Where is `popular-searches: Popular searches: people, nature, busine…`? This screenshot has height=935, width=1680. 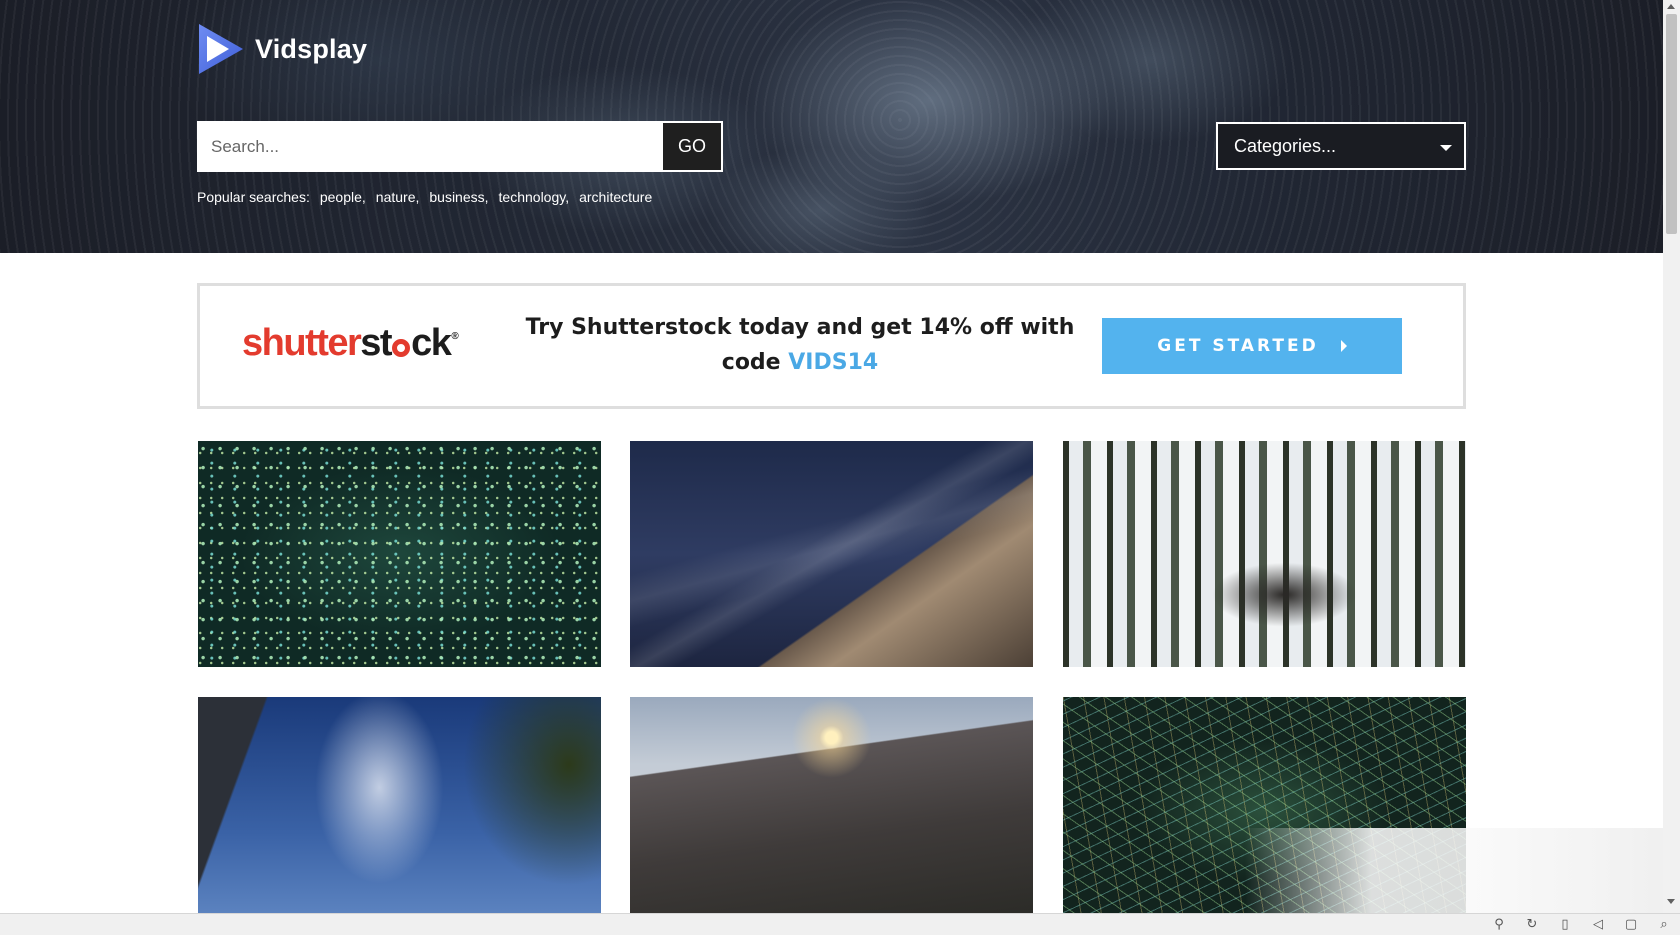
popular-searches: Popular searches: people, nature, busine… is located at coordinates (424, 197).